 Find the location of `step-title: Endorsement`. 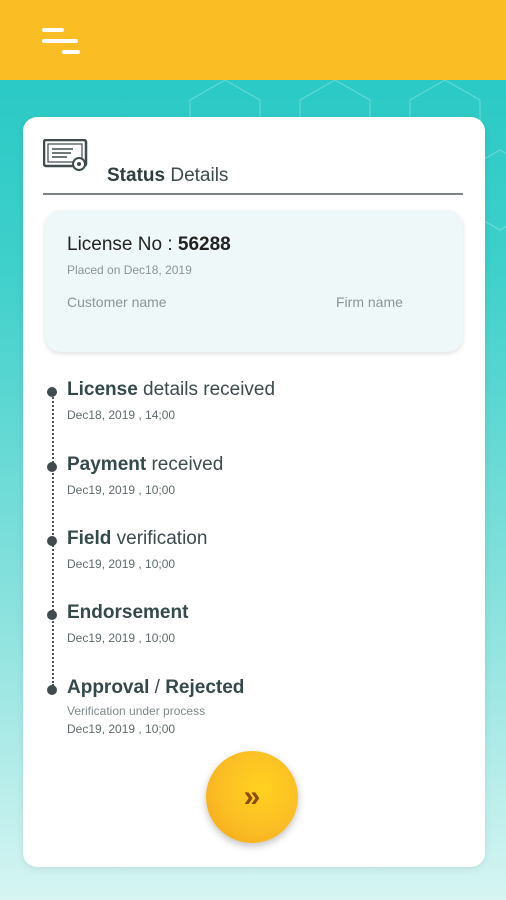

step-title: Endorsement is located at coordinates (128, 612).